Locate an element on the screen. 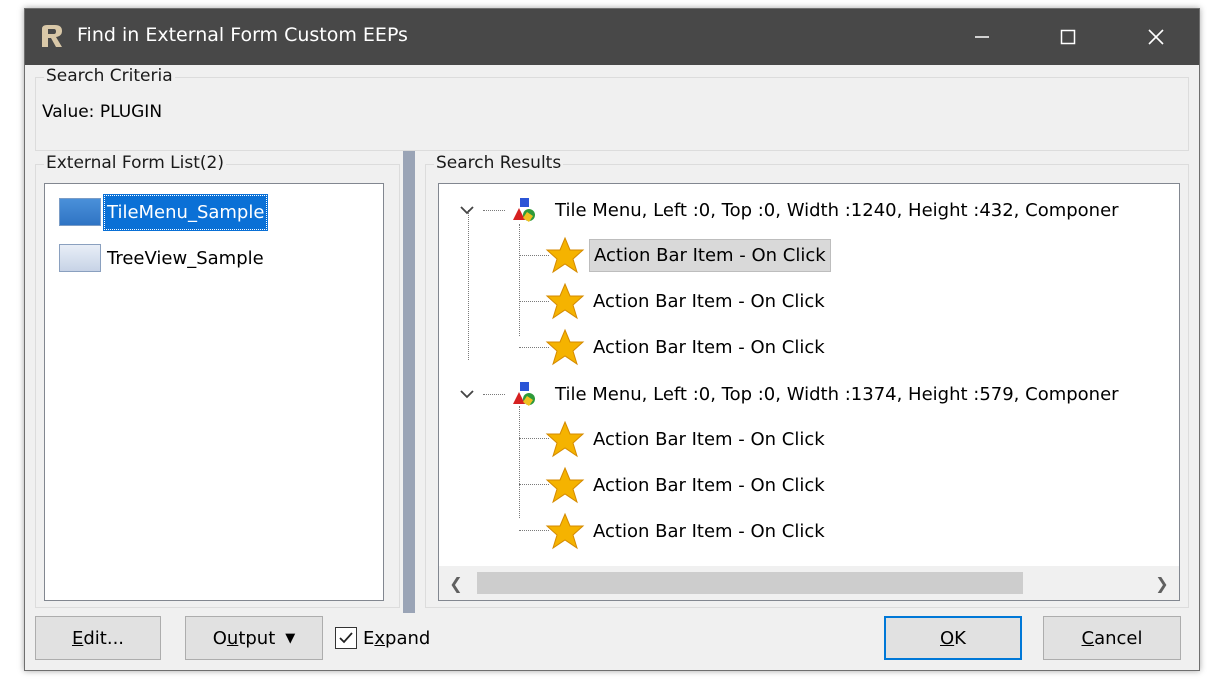 The height and width of the screenshot is (681, 1207). minimize-icon is located at coordinates (982, 37).